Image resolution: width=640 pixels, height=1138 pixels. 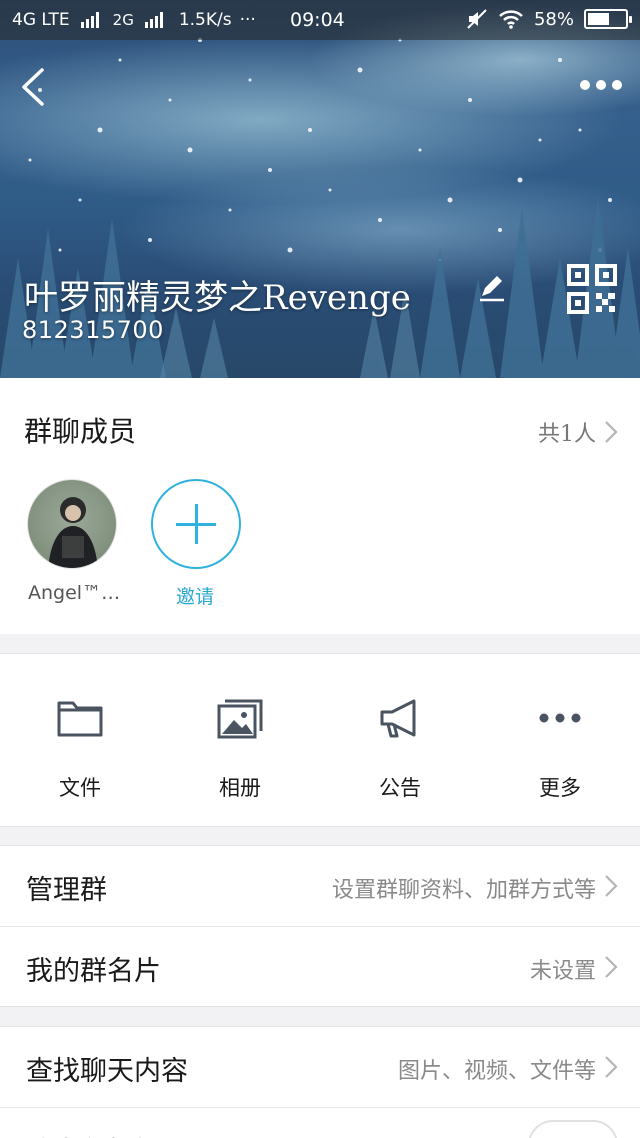 What do you see at coordinates (205, 20) in the screenshot?
I see `network-speed: 1.5K/s` at bounding box center [205, 20].